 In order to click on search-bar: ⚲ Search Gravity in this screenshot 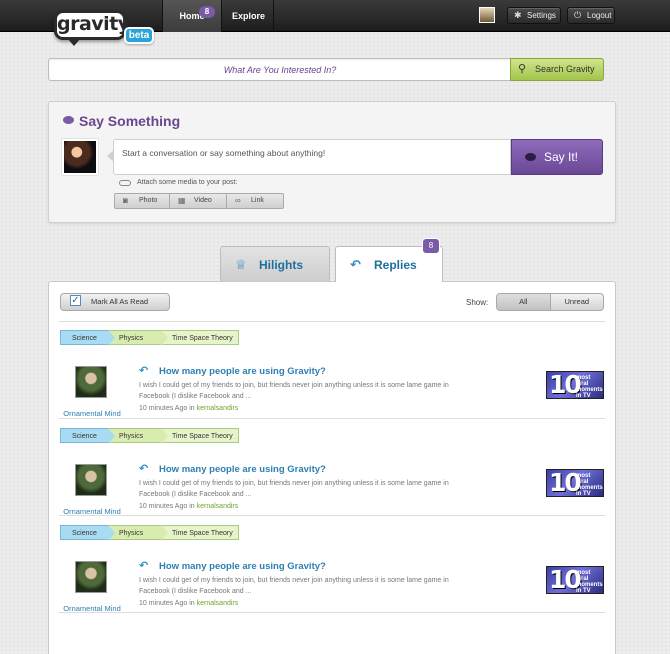, I will do `click(326, 69)`.